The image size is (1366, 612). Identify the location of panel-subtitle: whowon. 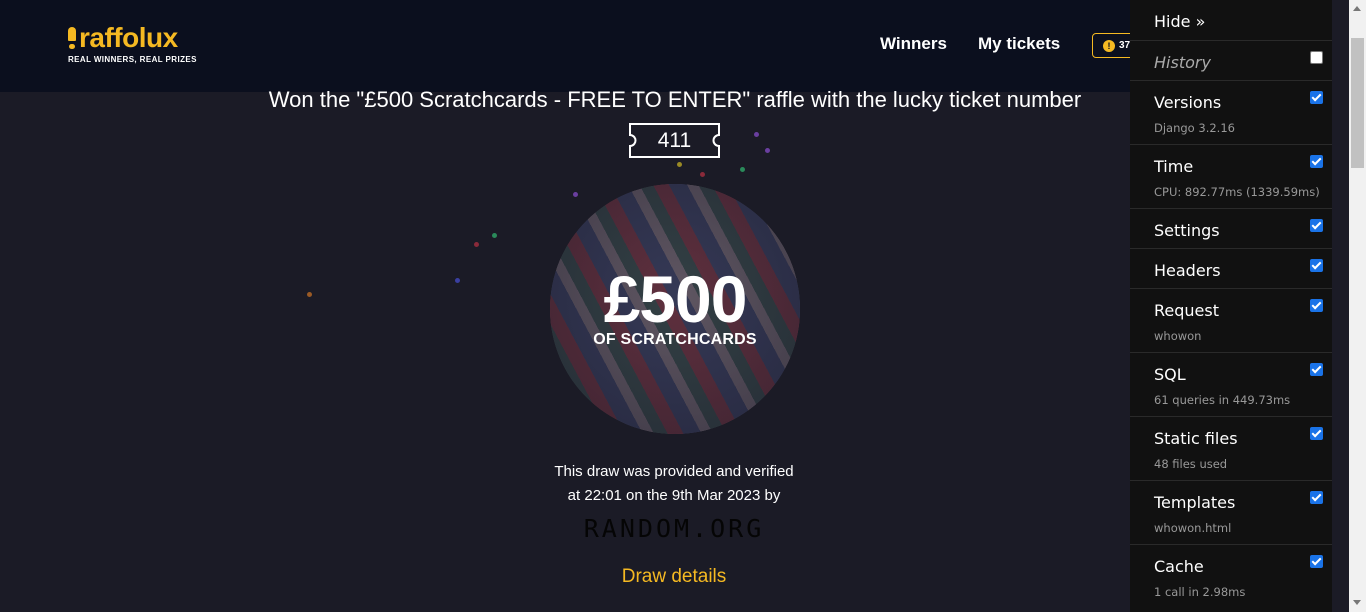
(1178, 336).